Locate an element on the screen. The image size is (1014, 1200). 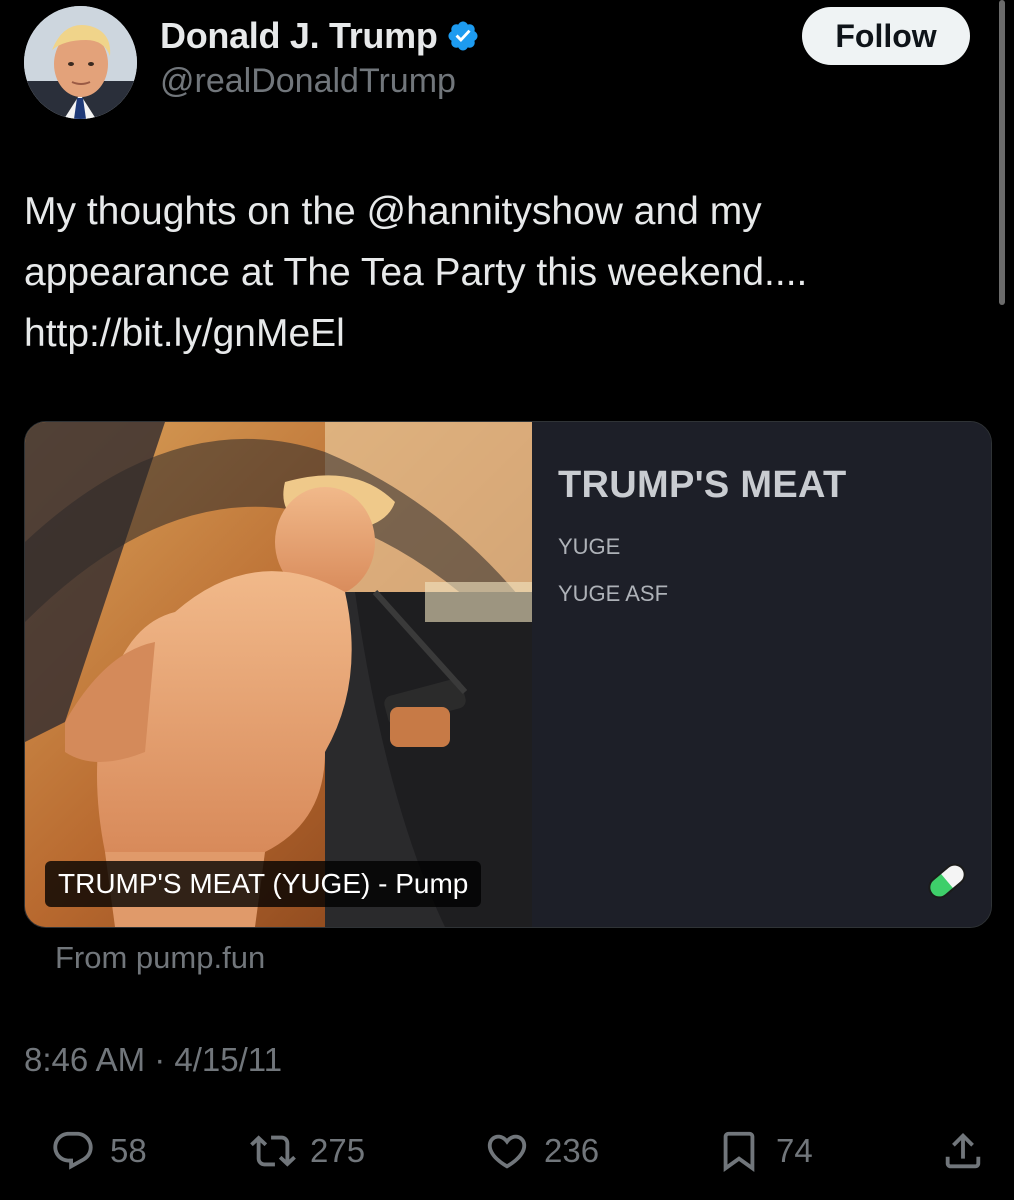
avatar-image is located at coordinates (80, 62).